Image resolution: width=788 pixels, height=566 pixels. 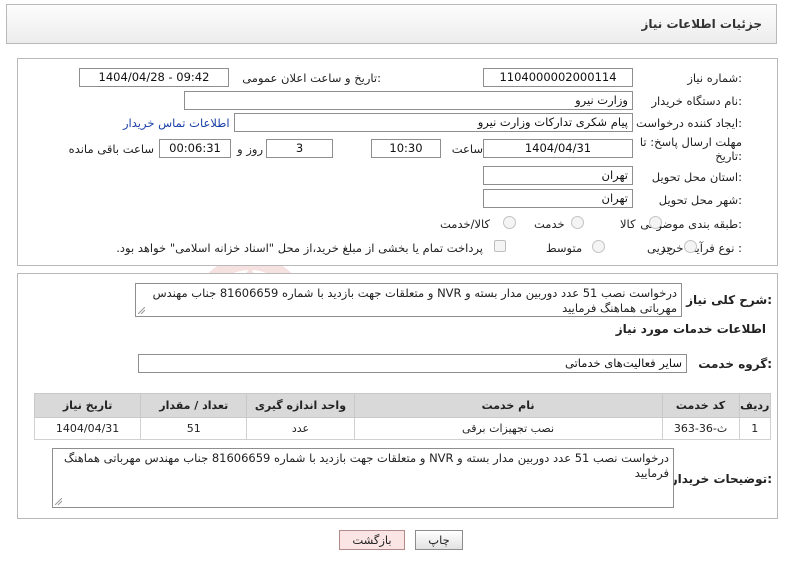 I want to click on requester-field: پیام شکری تدارکات وزارت نیرو, so click(x=433, y=122).